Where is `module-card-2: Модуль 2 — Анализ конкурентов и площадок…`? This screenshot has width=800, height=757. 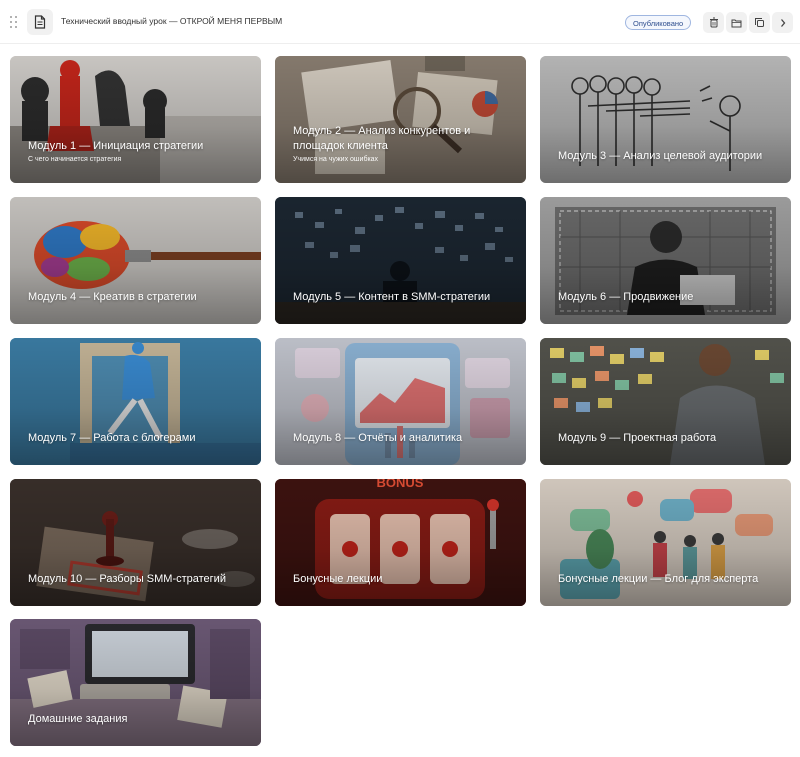 module-card-2: Модуль 2 — Анализ конкурентов и площадок… is located at coordinates (400, 119).